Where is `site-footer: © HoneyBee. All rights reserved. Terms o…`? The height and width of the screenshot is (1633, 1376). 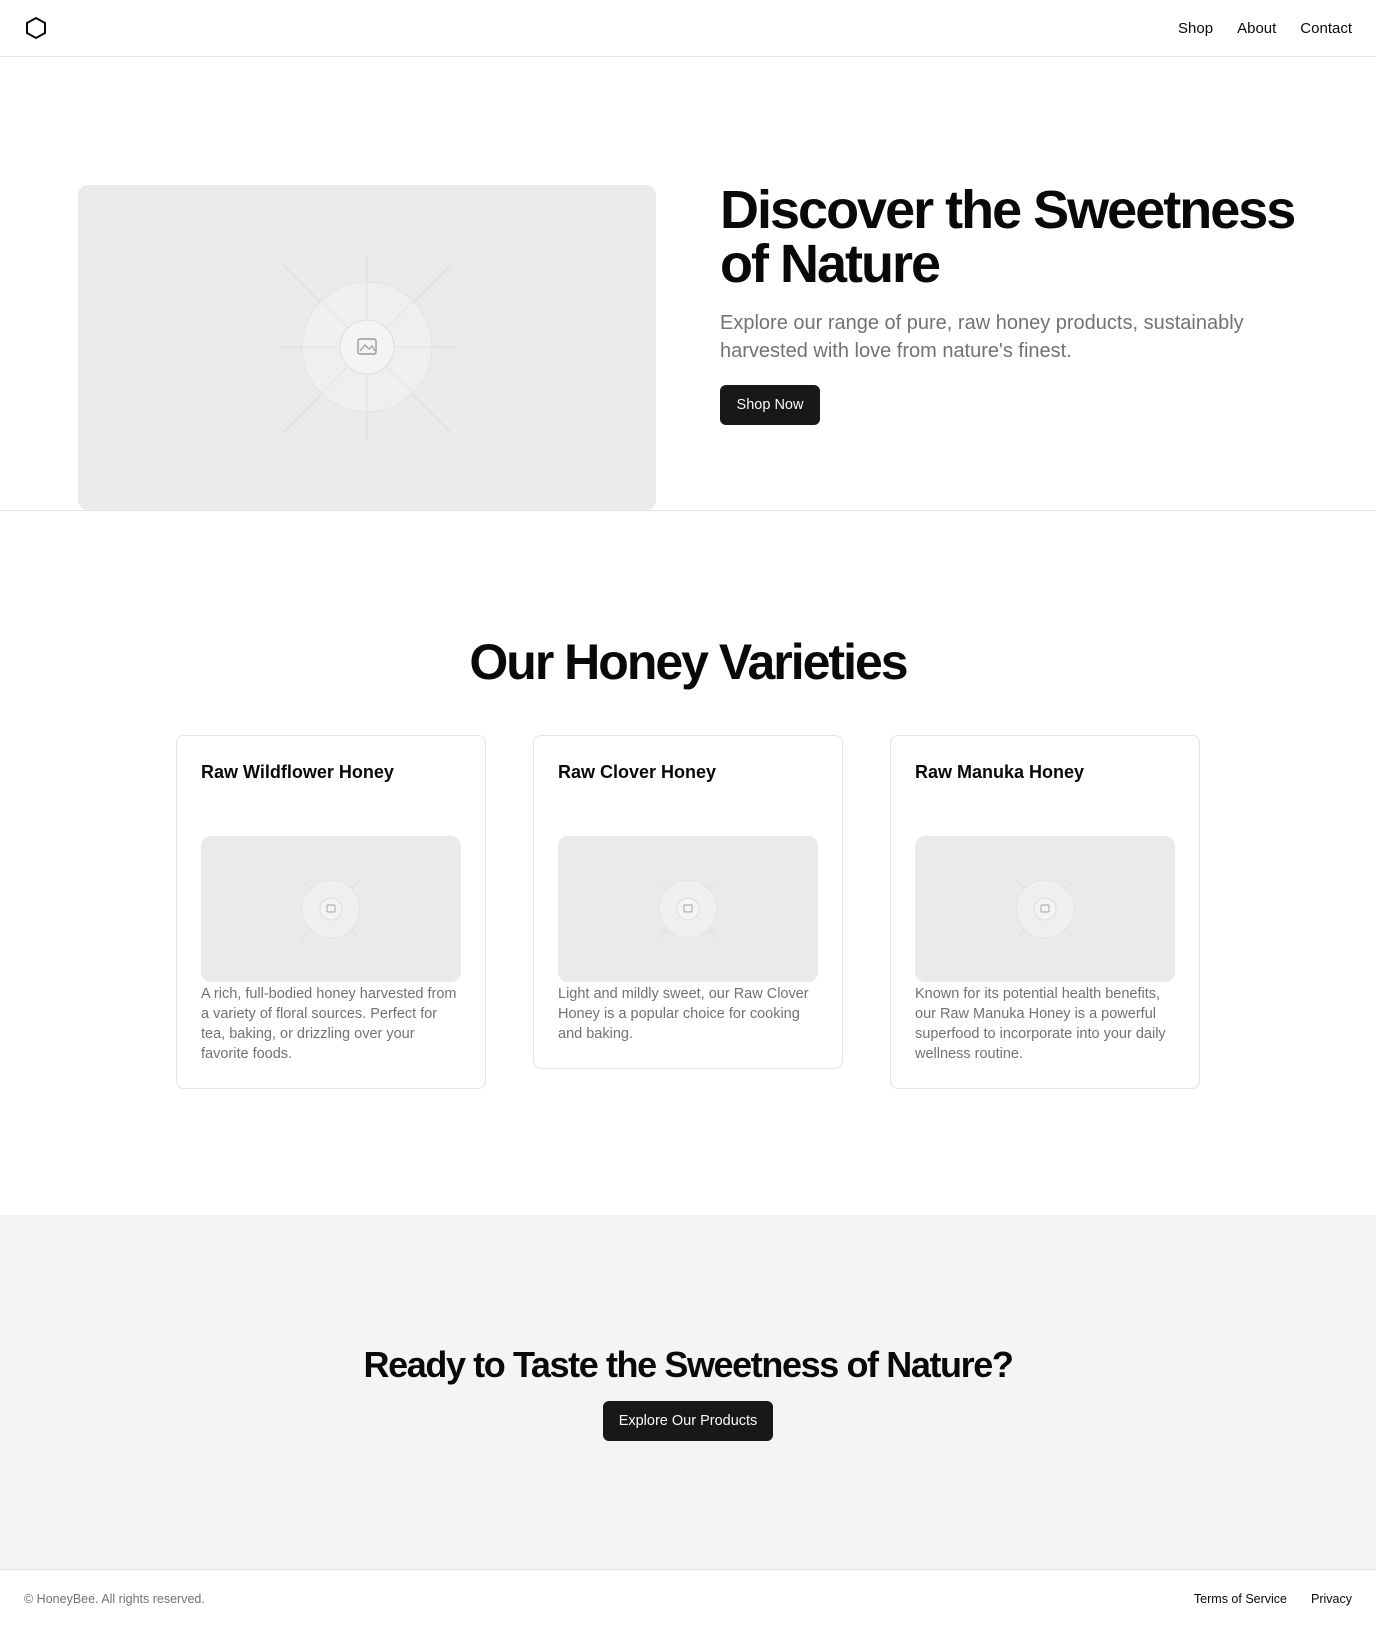 site-footer: © HoneyBee. All rights reserved. Terms o… is located at coordinates (688, 1601).